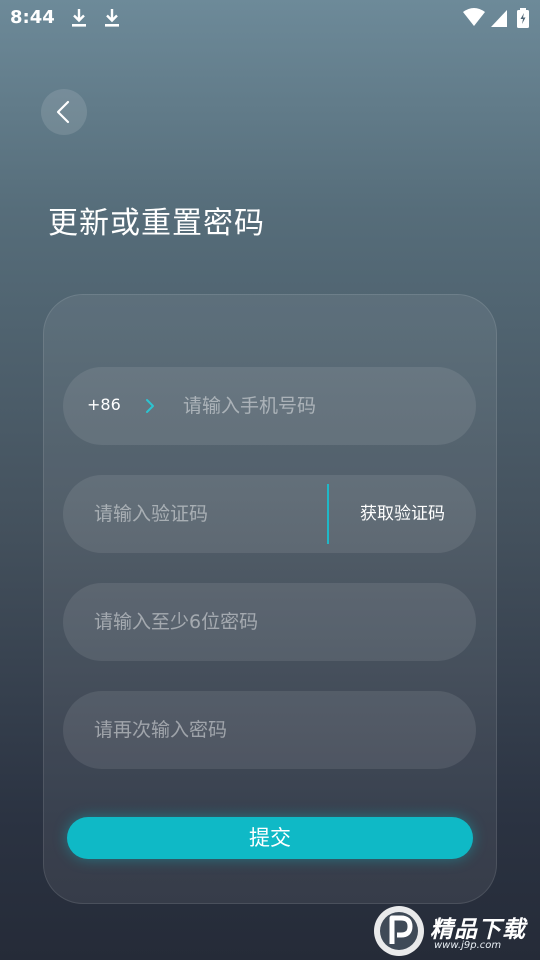  Describe the element at coordinates (523, 18) in the screenshot. I see `battery-charging-icon` at that location.